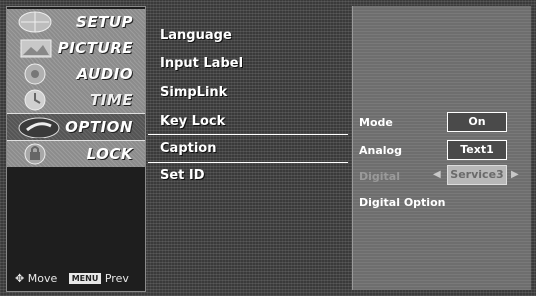  Describe the element at coordinates (248, 134) in the screenshot. I see `selection-top-line` at that location.